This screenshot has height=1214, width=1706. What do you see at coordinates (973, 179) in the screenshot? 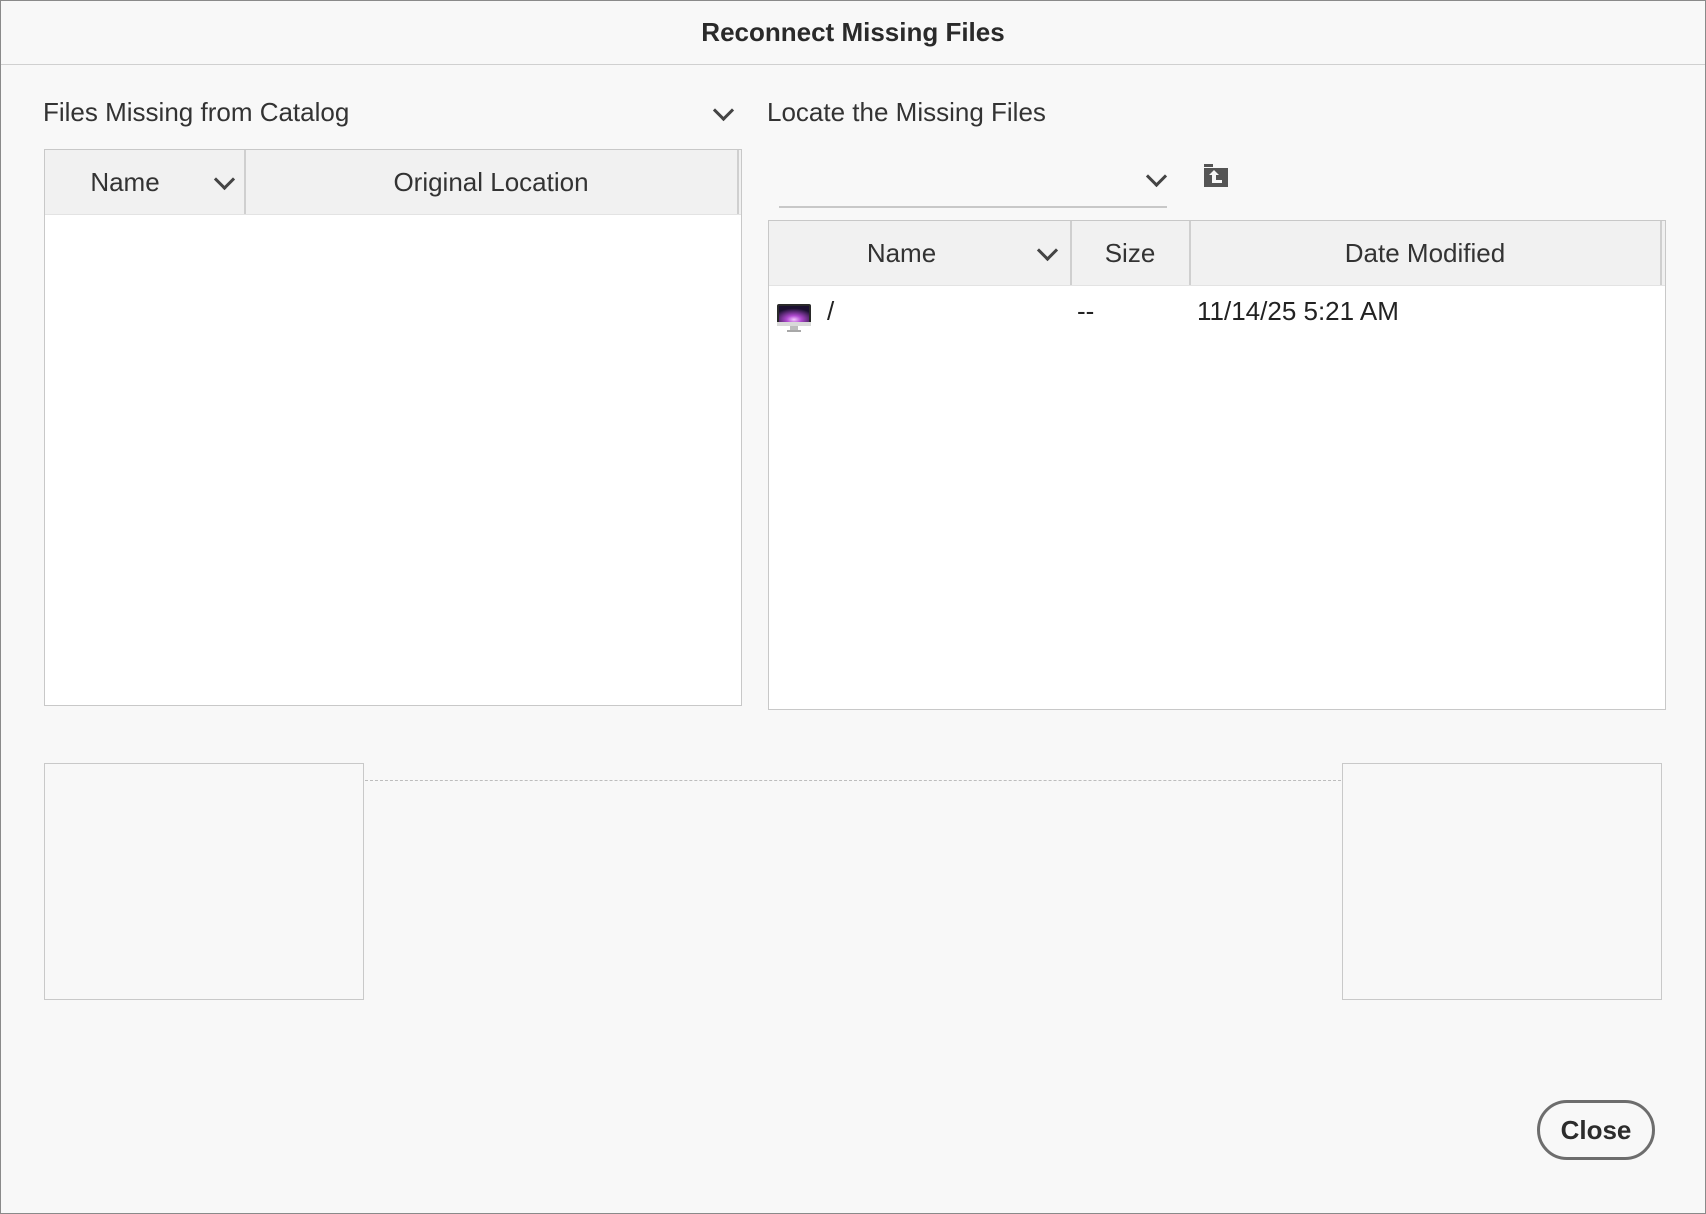
I see `path-dropdown` at bounding box center [973, 179].